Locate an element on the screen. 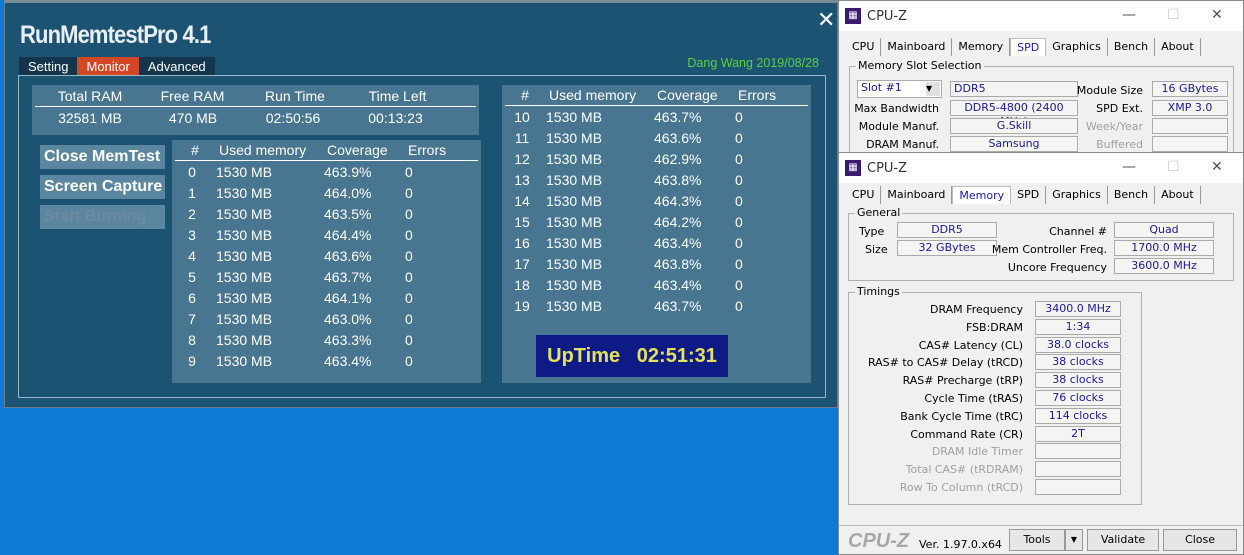 Image resolution: width=1244 pixels, height=555 pixels. timing-value: 3400.0 MHz is located at coordinates (1078, 309).